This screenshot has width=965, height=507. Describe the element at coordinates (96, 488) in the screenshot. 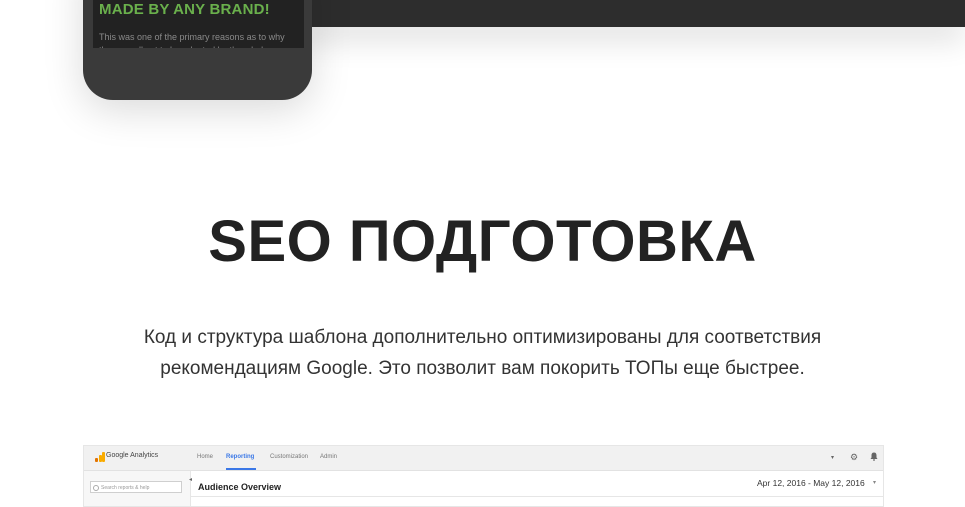

I see `search-icon` at that location.